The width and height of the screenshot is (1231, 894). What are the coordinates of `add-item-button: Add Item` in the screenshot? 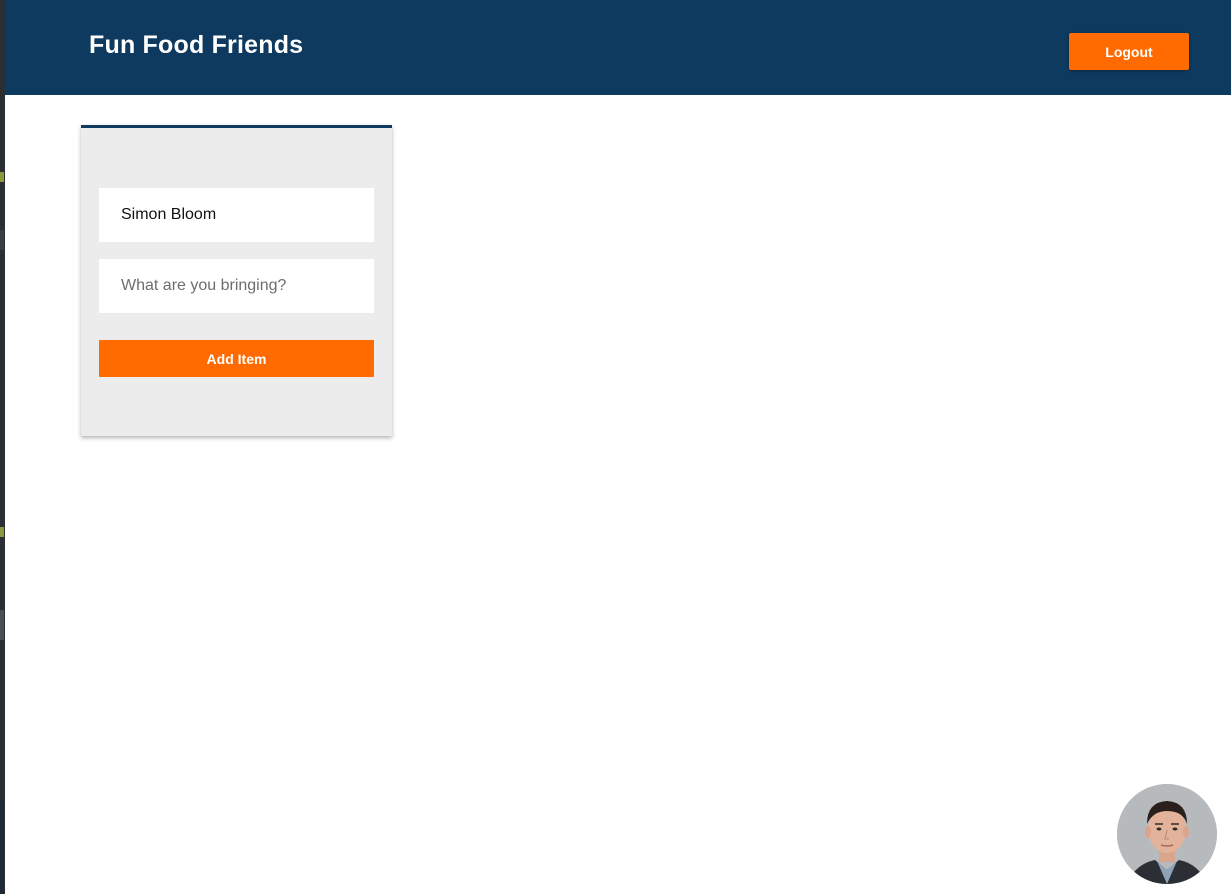 It's located at (236, 358).